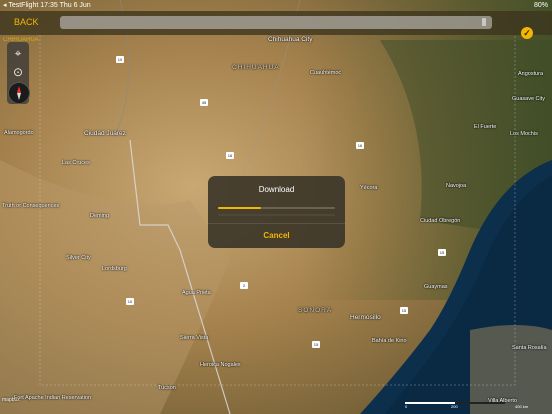 The width and height of the screenshot is (552, 414). I want to click on highway-shield: 45, so click(204, 102).